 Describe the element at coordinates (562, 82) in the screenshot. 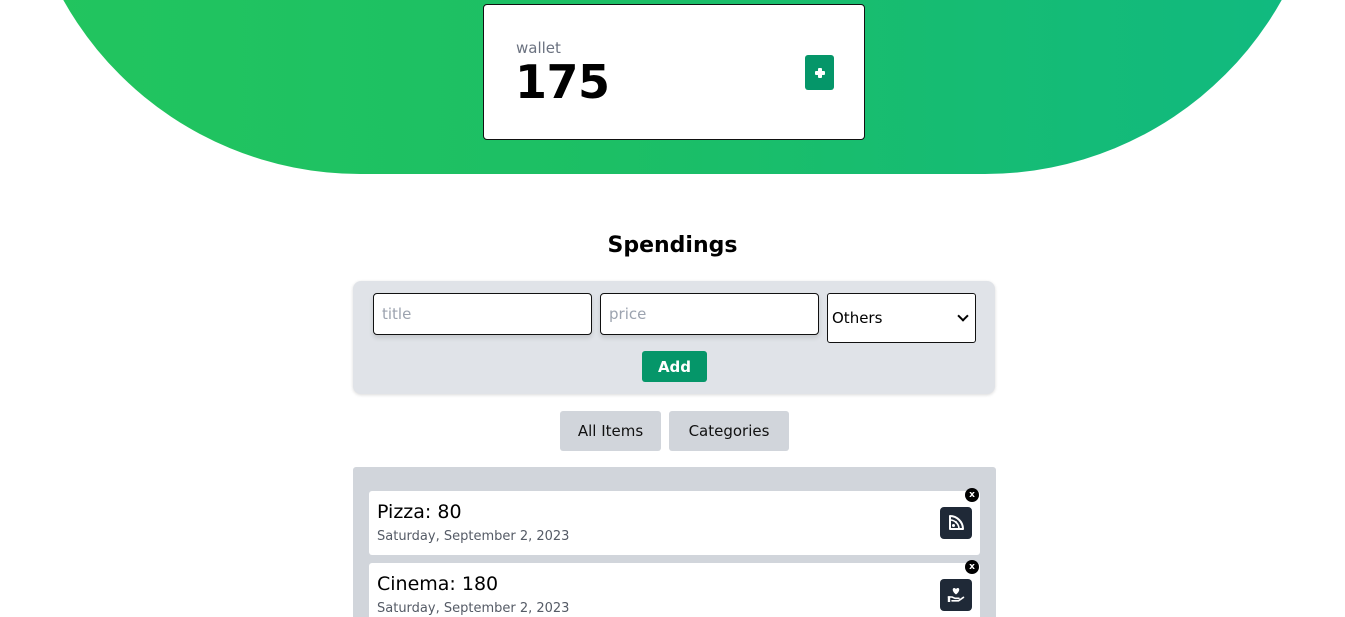

I see `wallet-amount: 175` at that location.